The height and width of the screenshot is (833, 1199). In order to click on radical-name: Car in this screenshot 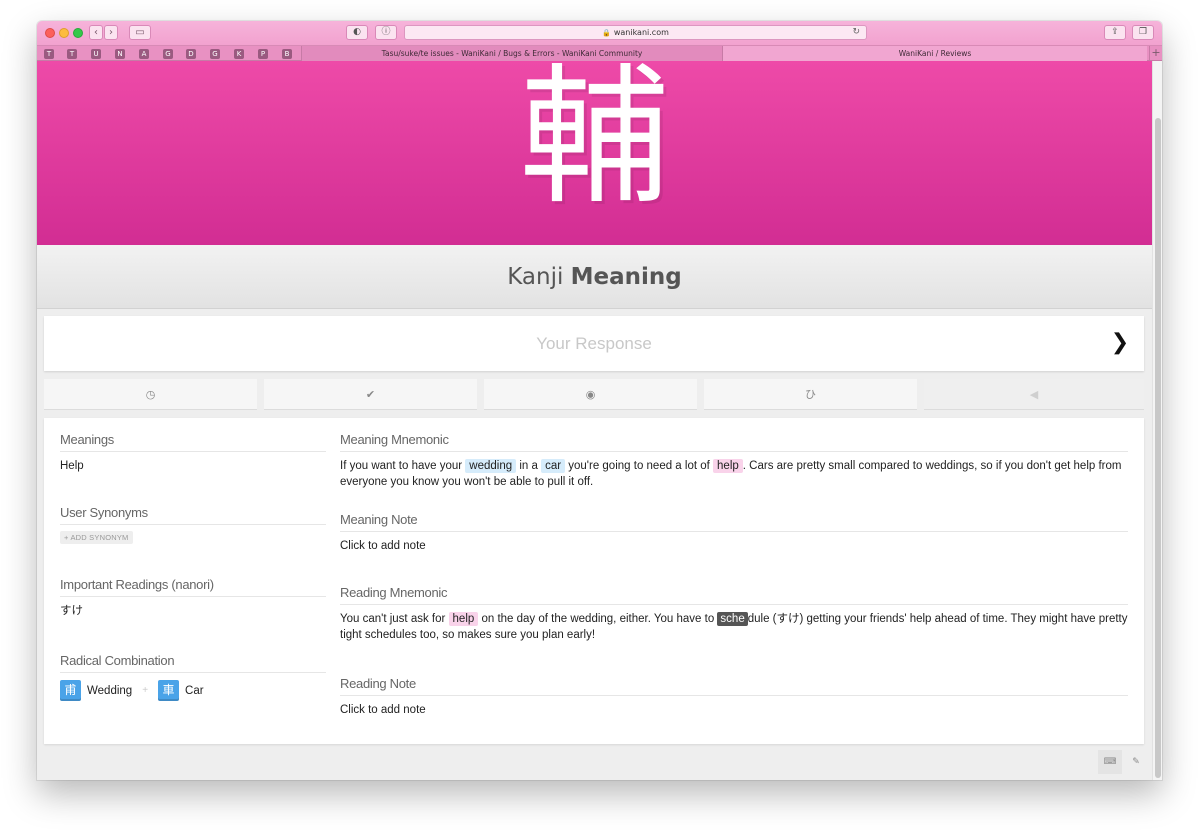, I will do `click(194, 690)`.